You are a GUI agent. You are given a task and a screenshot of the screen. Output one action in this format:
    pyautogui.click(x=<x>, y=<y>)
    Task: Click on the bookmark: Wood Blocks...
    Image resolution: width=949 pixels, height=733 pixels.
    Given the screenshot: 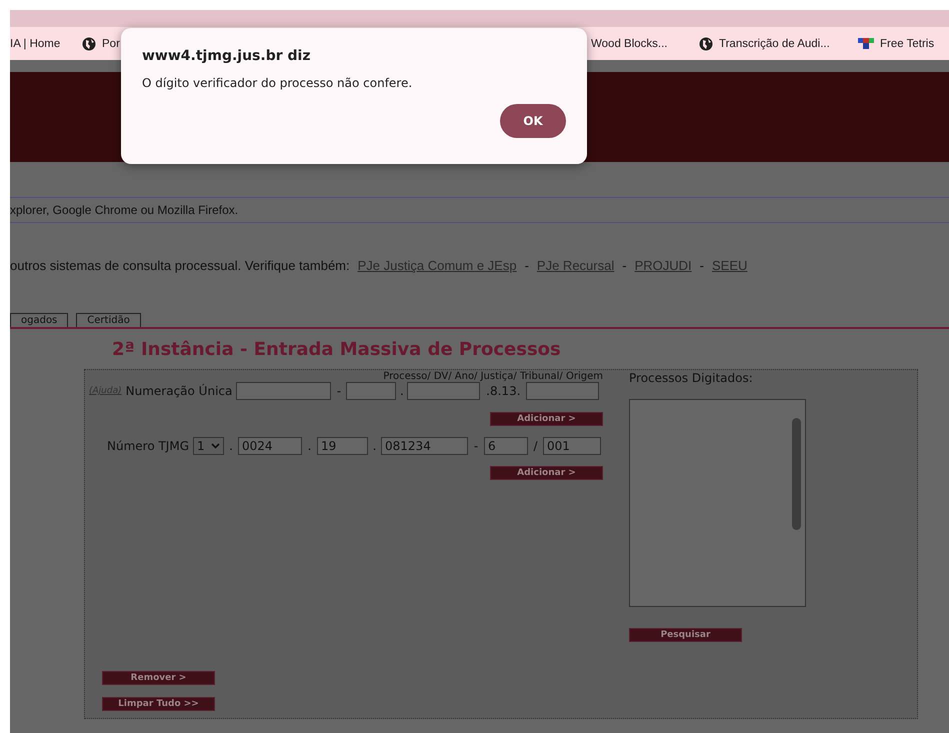 What is the action you would take?
    pyautogui.click(x=629, y=44)
    